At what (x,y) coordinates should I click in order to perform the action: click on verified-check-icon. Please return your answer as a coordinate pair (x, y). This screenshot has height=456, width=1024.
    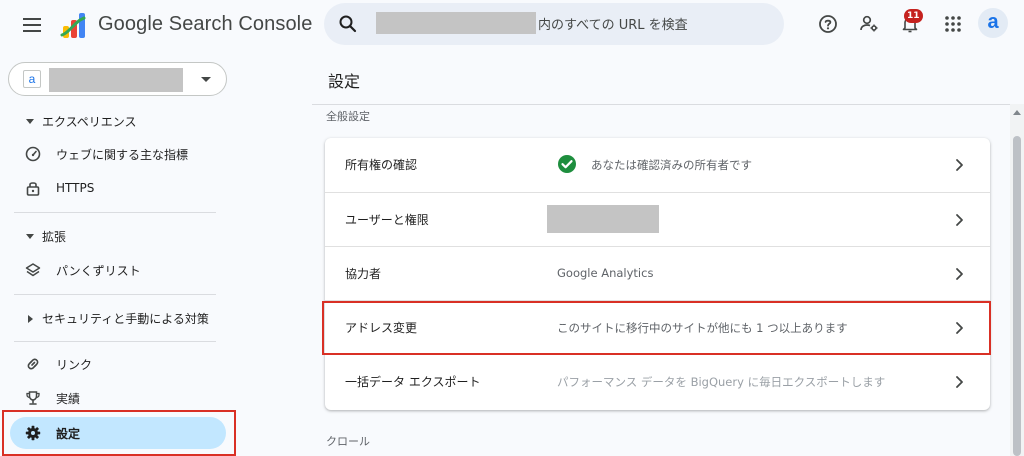
    Looking at the image, I should click on (567, 164).